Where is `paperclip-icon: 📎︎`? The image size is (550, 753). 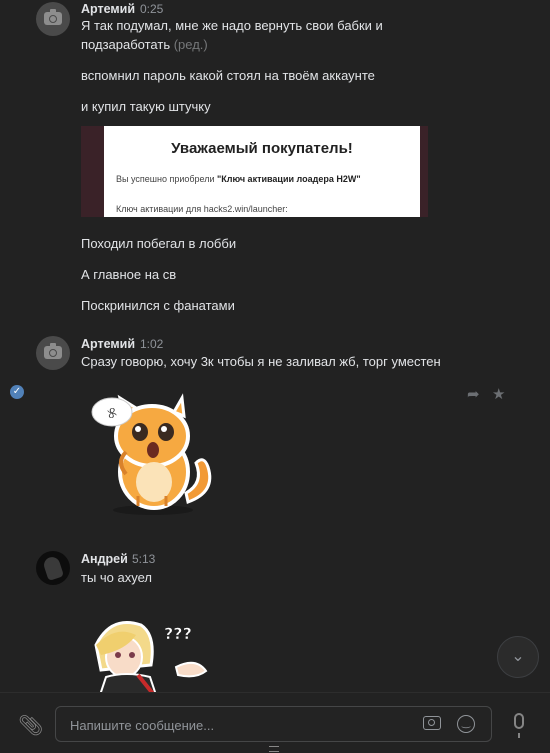
paperclip-icon: 📎︎ is located at coordinates (30, 725).